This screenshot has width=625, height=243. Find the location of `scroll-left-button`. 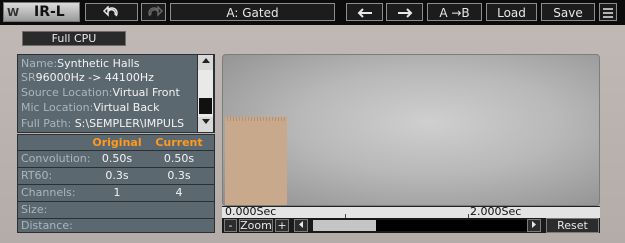

scroll-left-button is located at coordinates (301, 225).